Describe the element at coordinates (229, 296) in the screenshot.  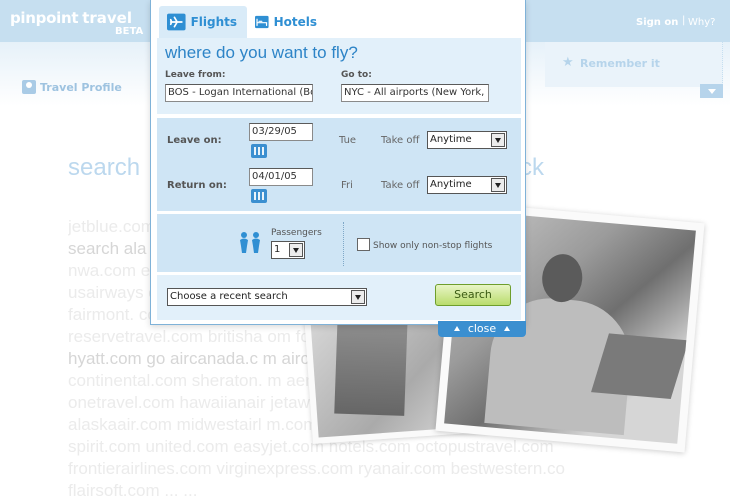
I see `recent-search-value: Choose a recent search` at that location.